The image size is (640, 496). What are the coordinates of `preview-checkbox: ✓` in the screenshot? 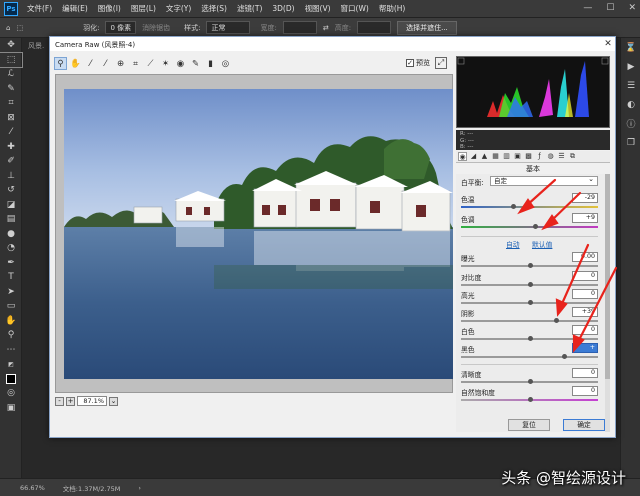 It's located at (410, 63).